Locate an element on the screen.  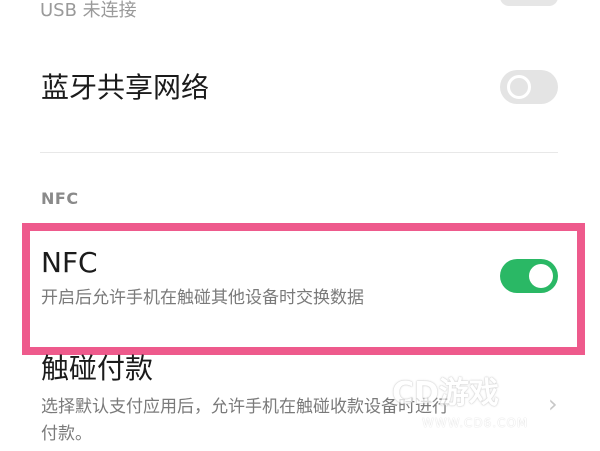
tap-to-pay-subtitle-line2: 付款。 is located at coordinates (66, 434).